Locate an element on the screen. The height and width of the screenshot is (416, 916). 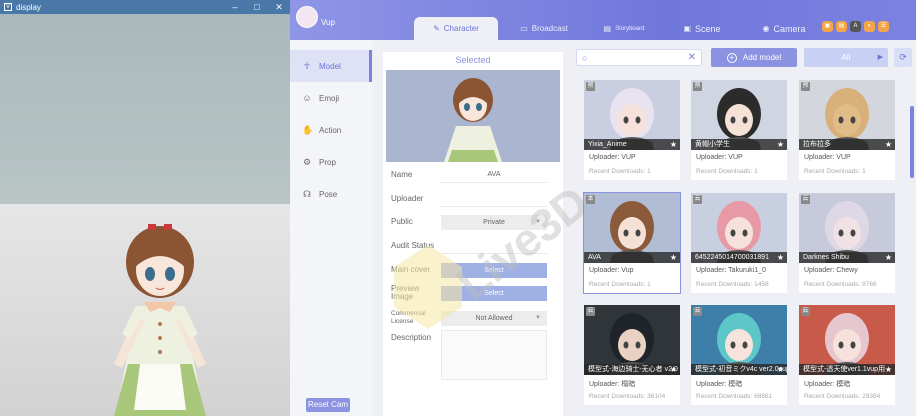
layout-icon: ▤ is located at coordinates (841, 26).